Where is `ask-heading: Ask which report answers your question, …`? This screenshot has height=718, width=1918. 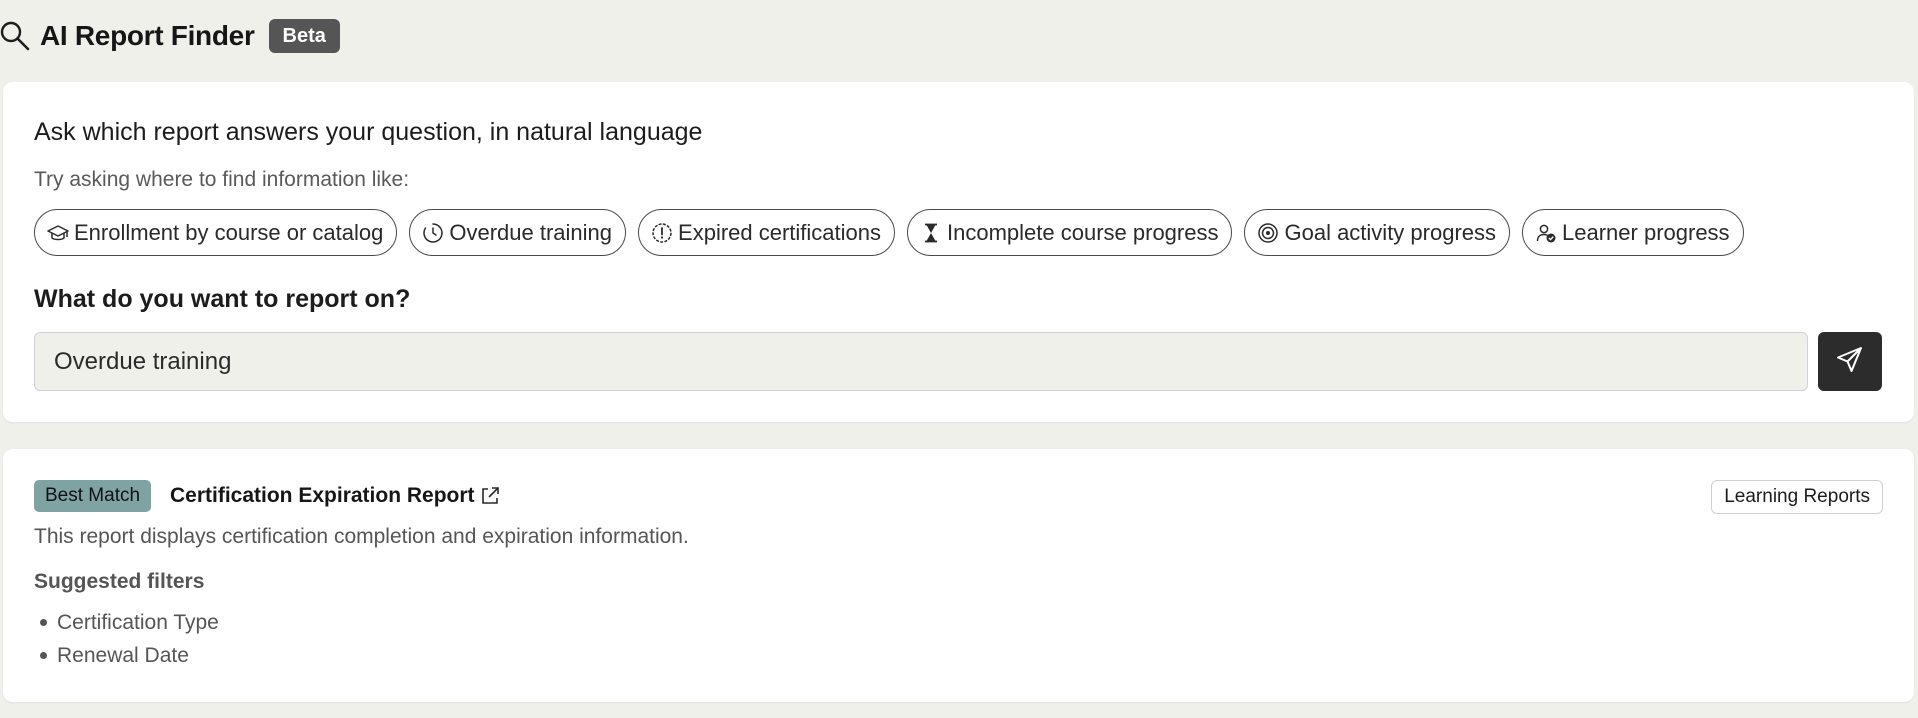
ask-heading: Ask which report answers your question, … is located at coordinates (368, 132).